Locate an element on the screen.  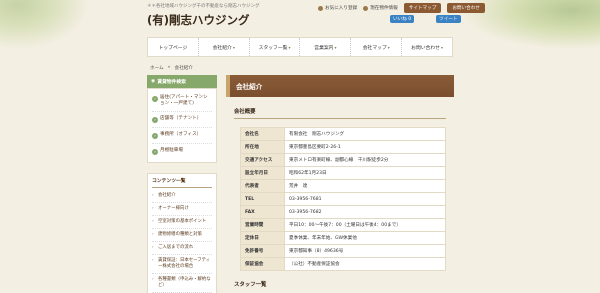
row-label: 所在地 is located at coordinates (262, 147).